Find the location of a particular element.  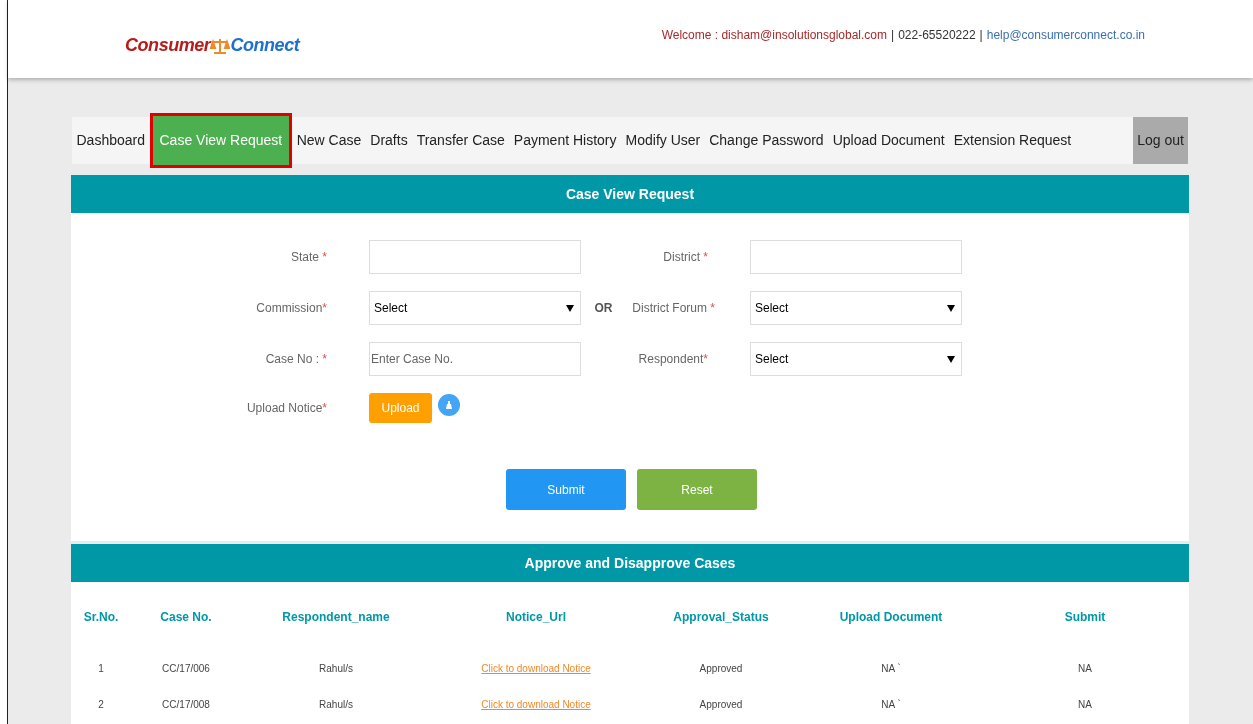

or-text: OR is located at coordinates (603, 308).